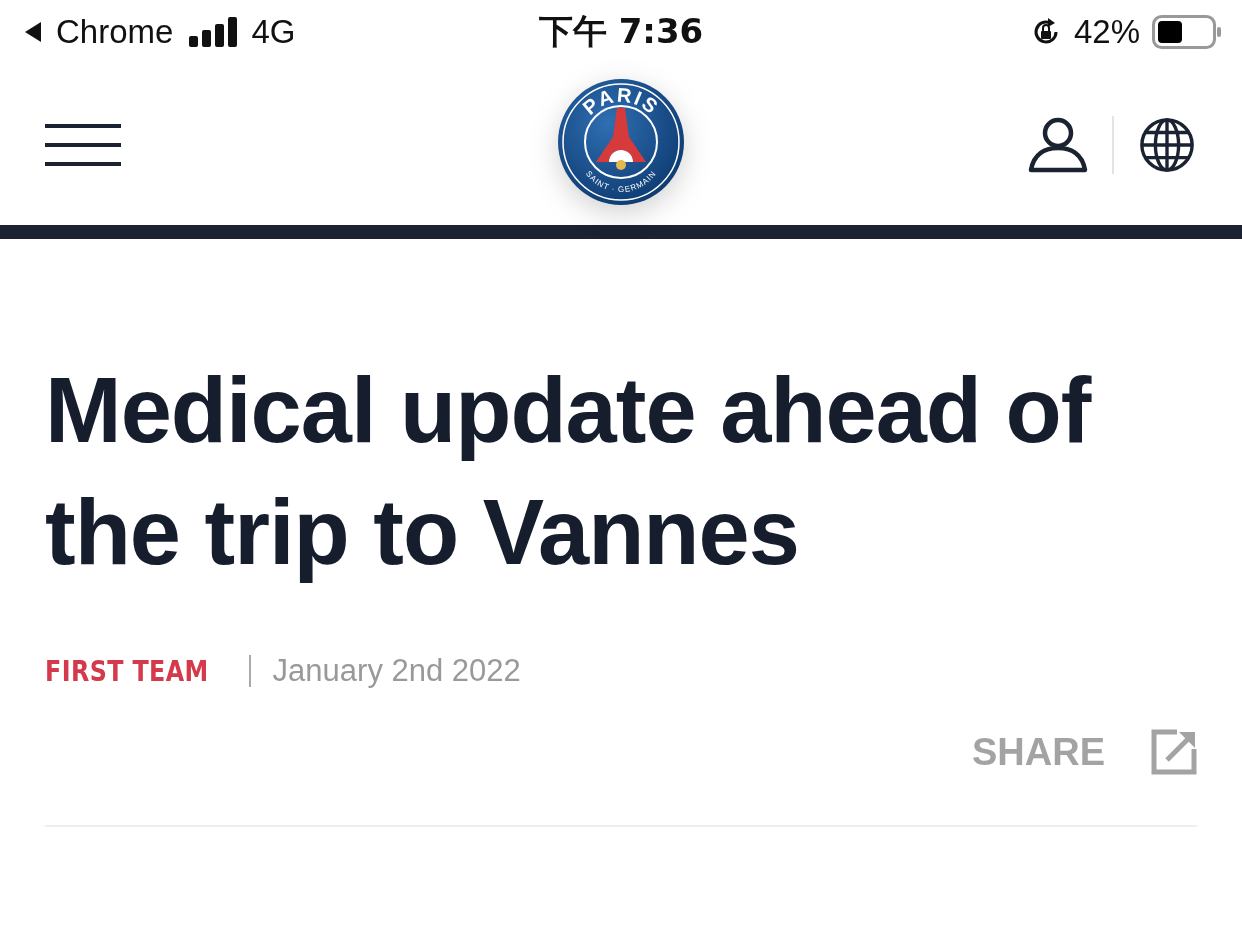 The image size is (1242, 931). Describe the element at coordinates (214, 32) in the screenshot. I see `signal-icon` at that location.